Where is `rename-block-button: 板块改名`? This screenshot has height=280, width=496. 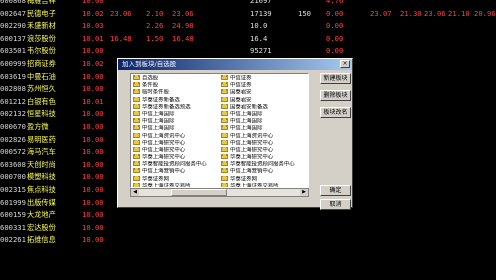
rename-block-button: 板块改名 is located at coordinates (335, 112).